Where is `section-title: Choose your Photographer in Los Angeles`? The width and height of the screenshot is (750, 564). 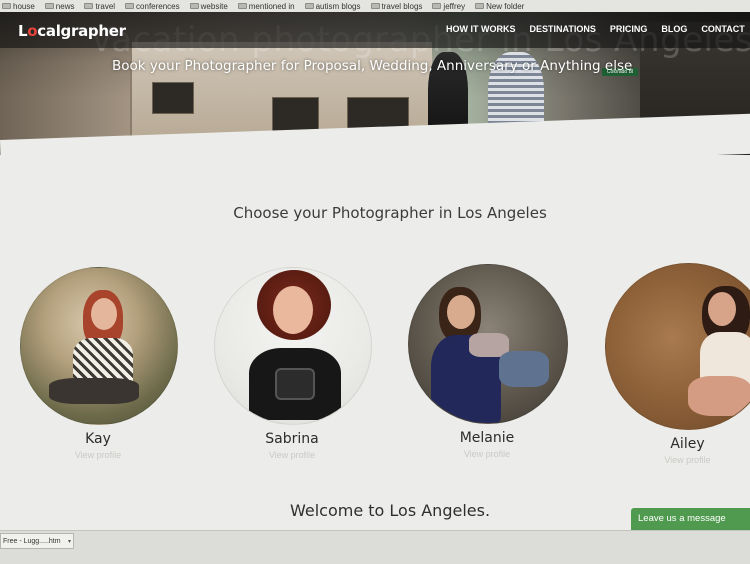
section-title: Choose your Photographer in Los Angeles is located at coordinates (390, 213).